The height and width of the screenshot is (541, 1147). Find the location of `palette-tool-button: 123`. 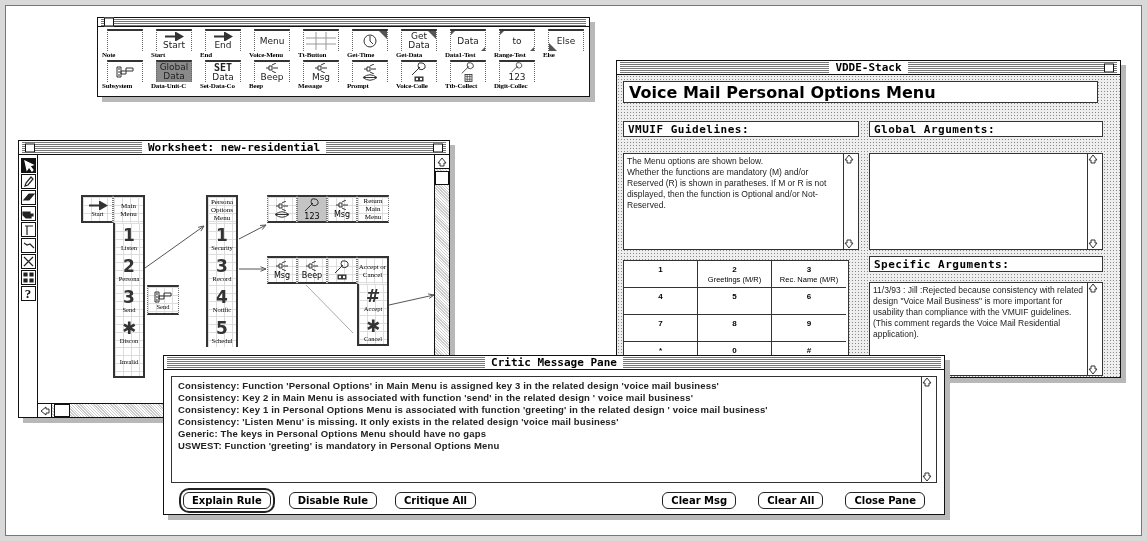

palette-tool-button: 123 is located at coordinates (517, 71).